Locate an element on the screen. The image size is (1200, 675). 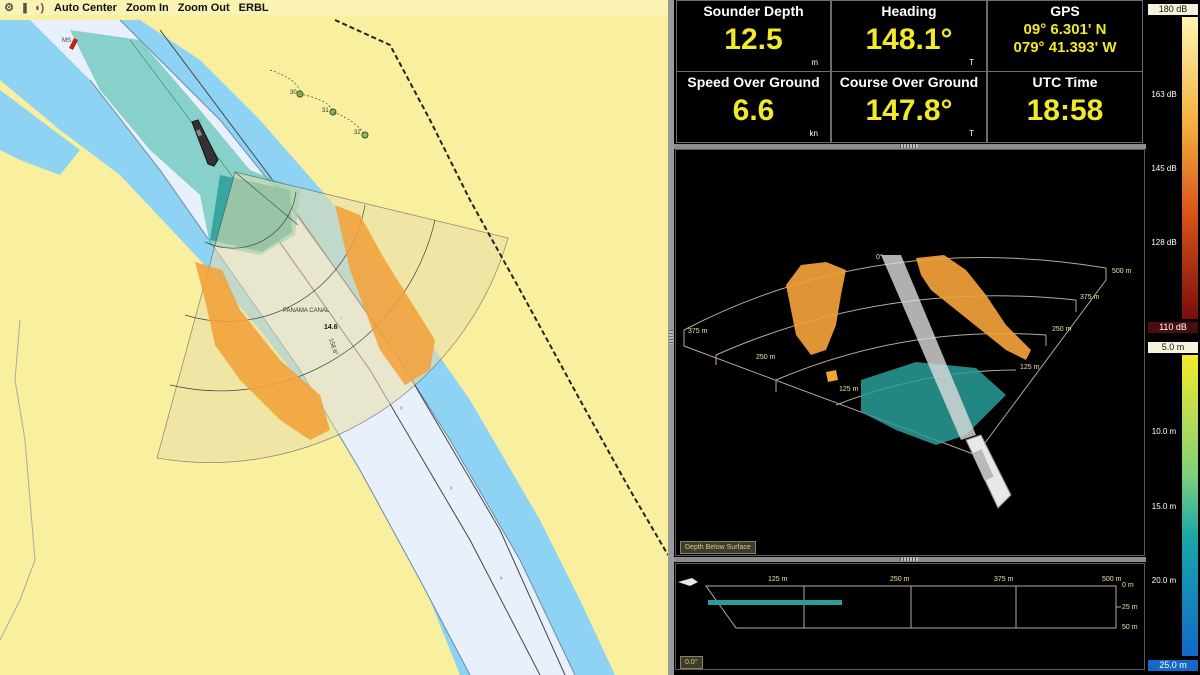
heading-value: 148.1° is located at coordinates (909, 39).